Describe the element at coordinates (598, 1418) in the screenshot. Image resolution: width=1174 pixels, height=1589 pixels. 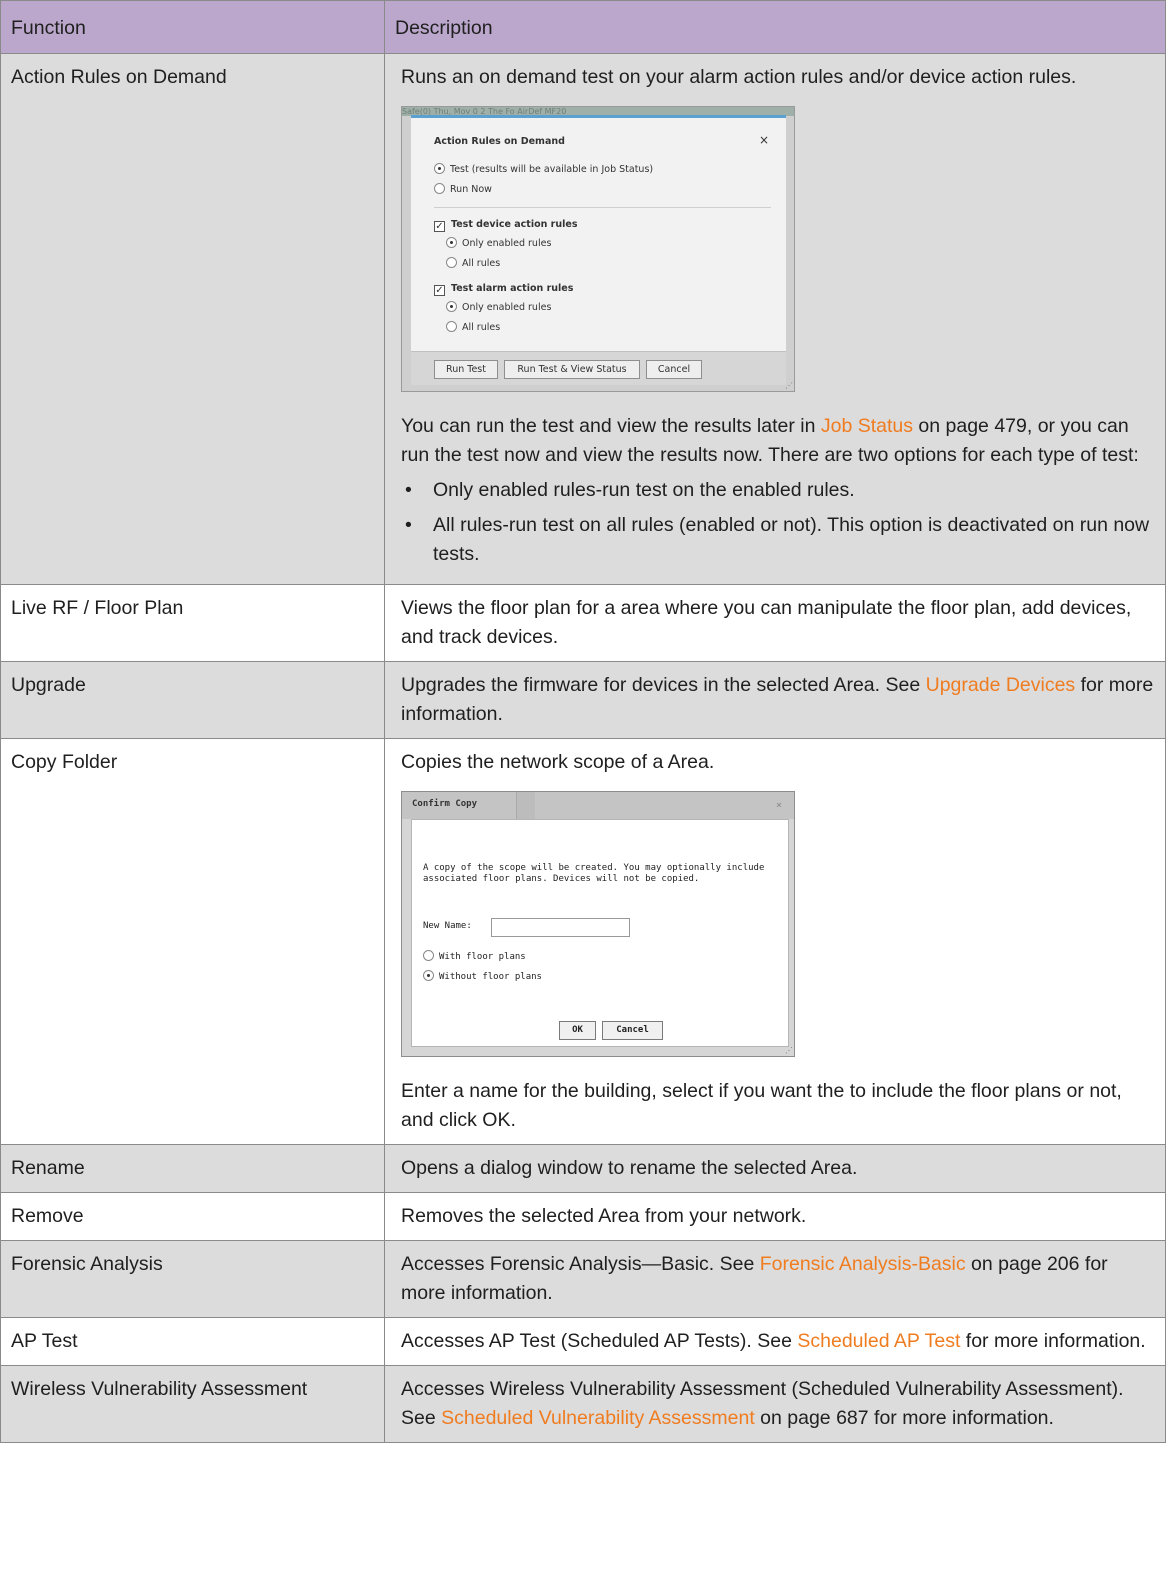
I see `scheduled-vulnerability-assessment-link: Scheduled Vulnerability Assessment` at that location.